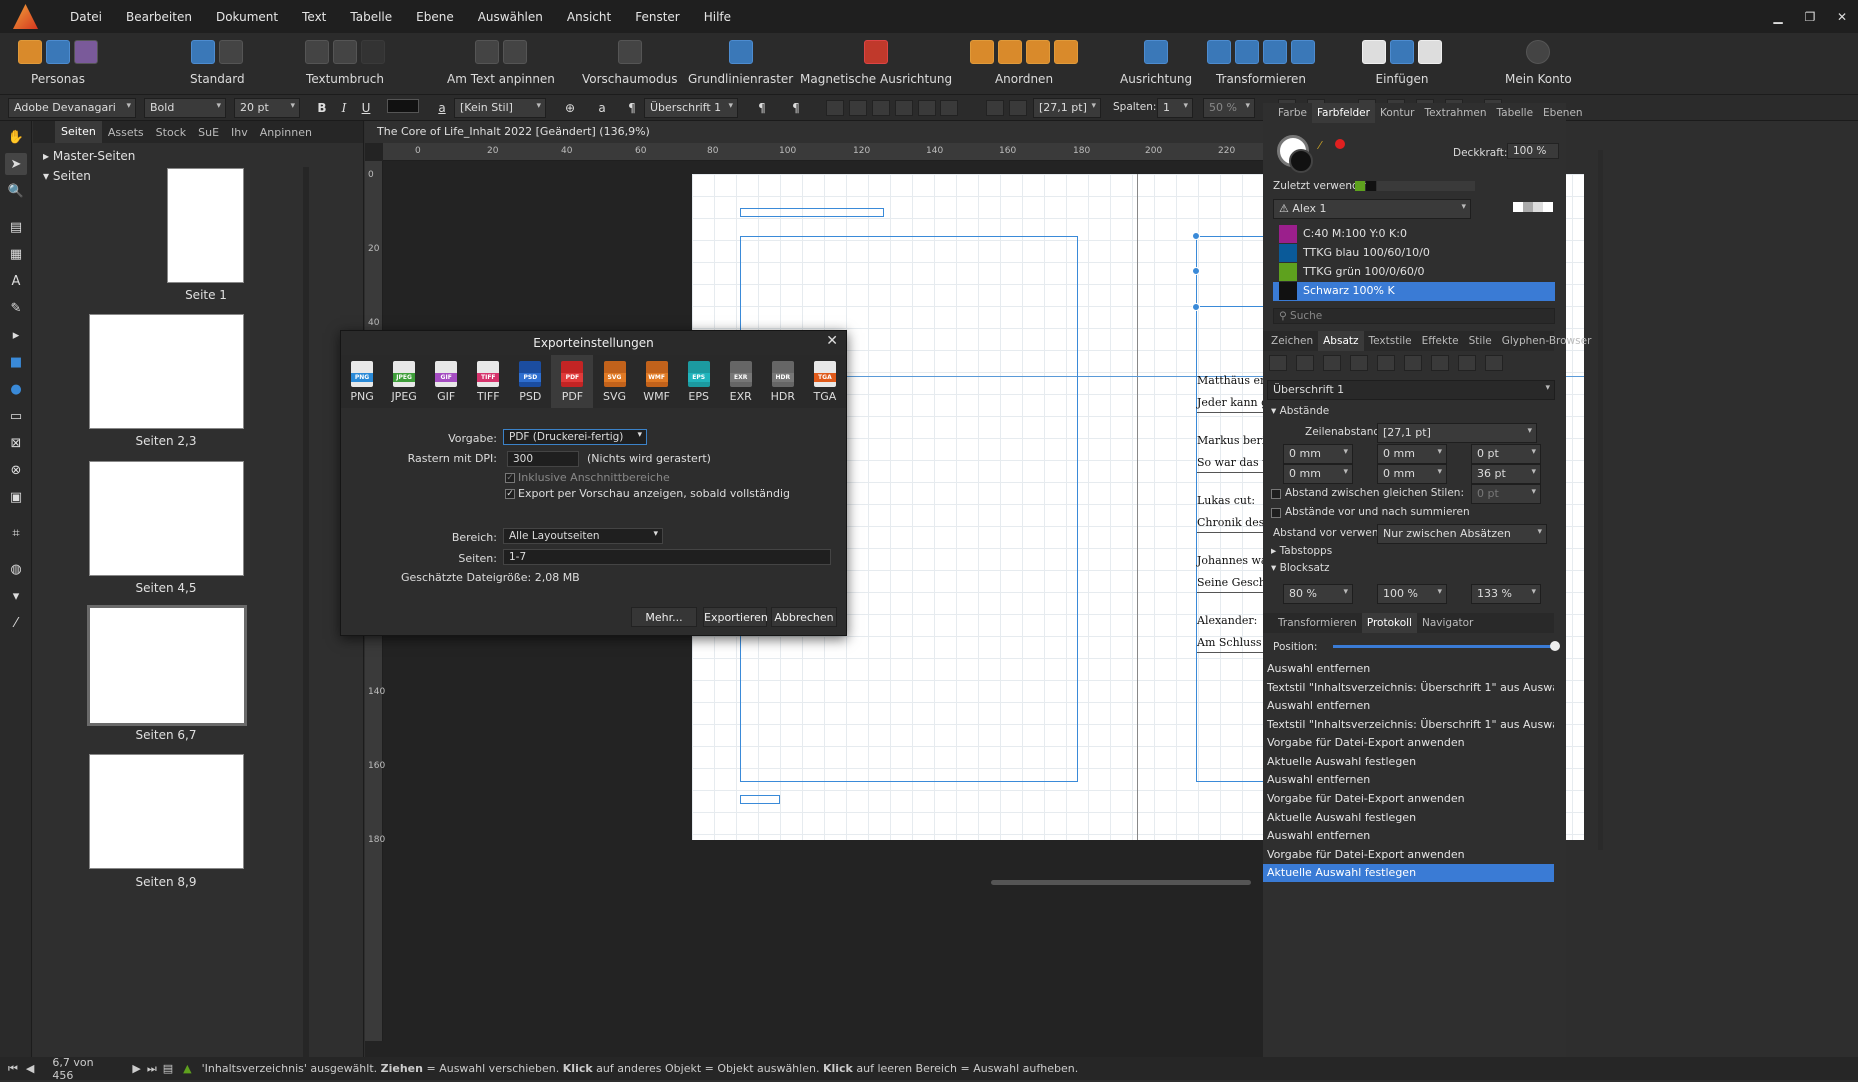  I want to click on para-align-left, so click(1278, 363).